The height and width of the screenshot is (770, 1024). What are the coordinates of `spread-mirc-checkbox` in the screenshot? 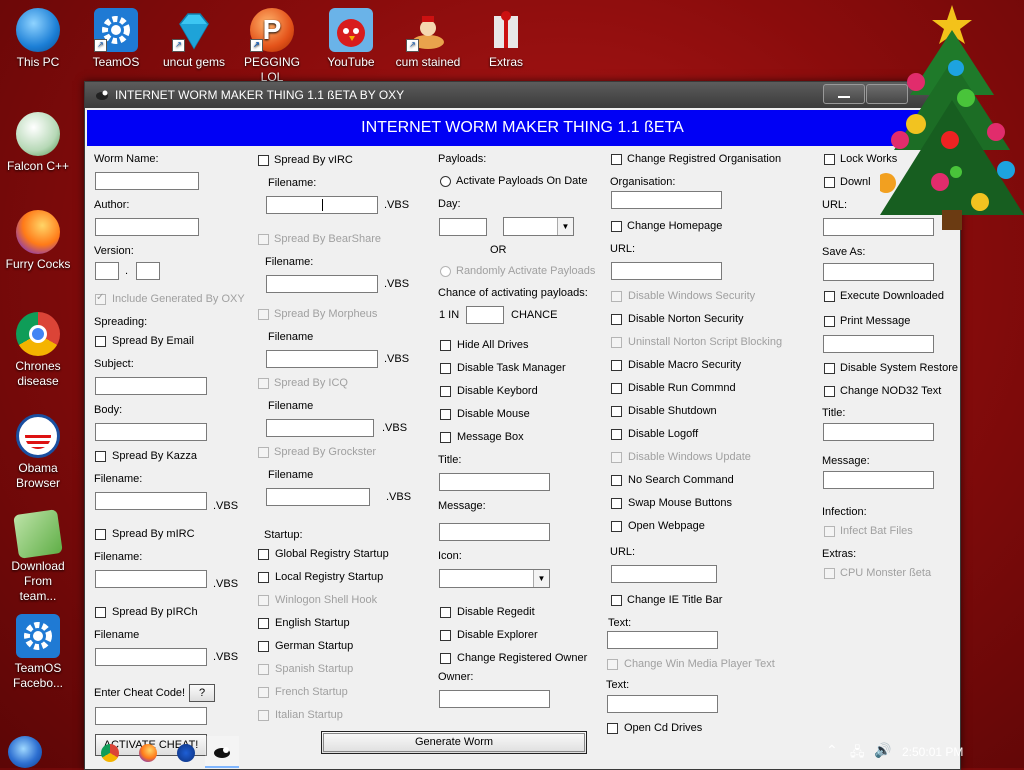 It's located at (100, 534).